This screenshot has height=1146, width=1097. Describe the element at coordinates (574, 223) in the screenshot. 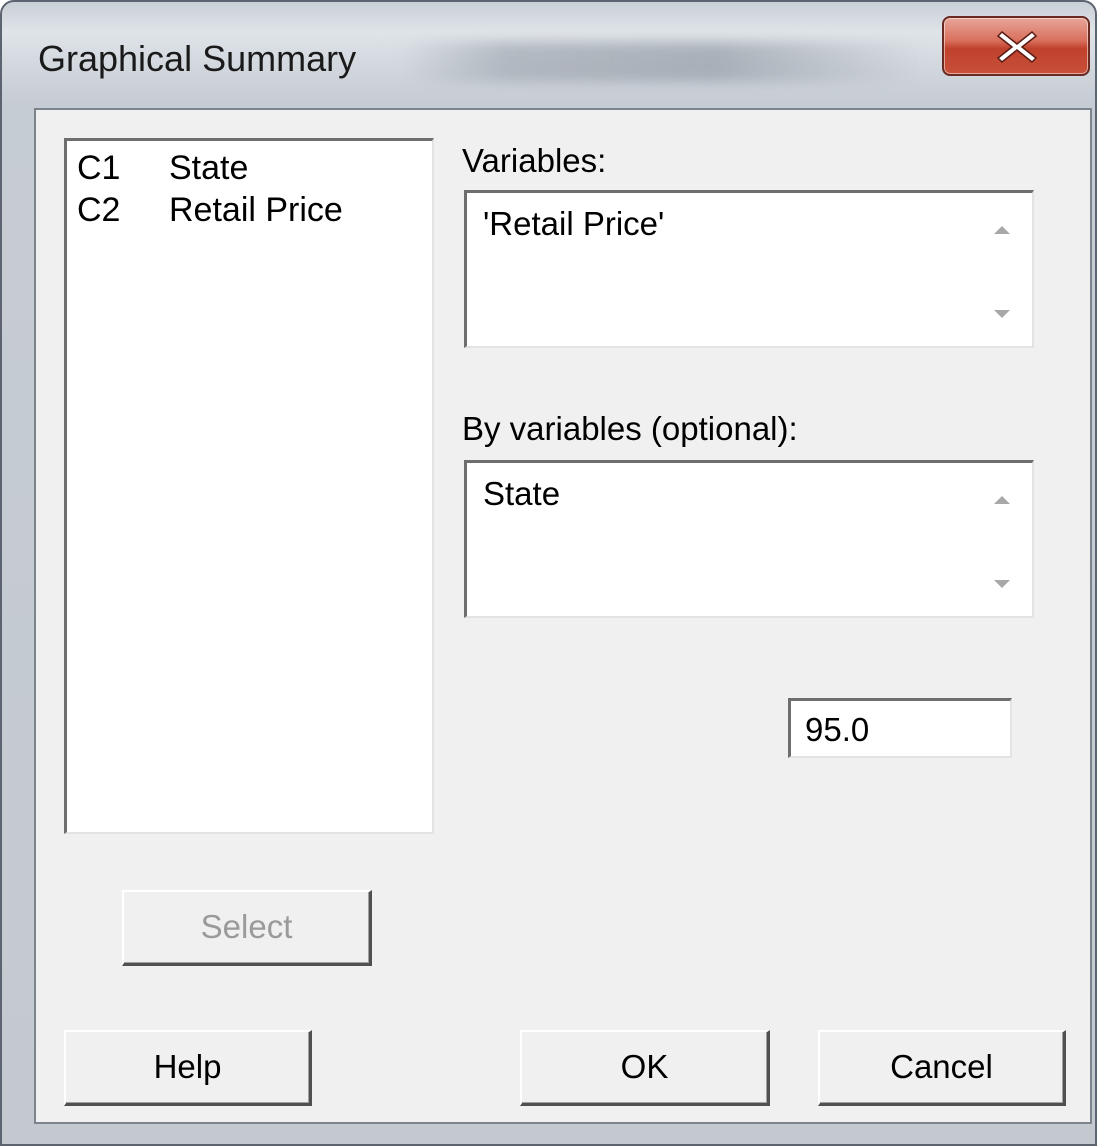

I see `variables-value: 'Retail Price'` at that location.